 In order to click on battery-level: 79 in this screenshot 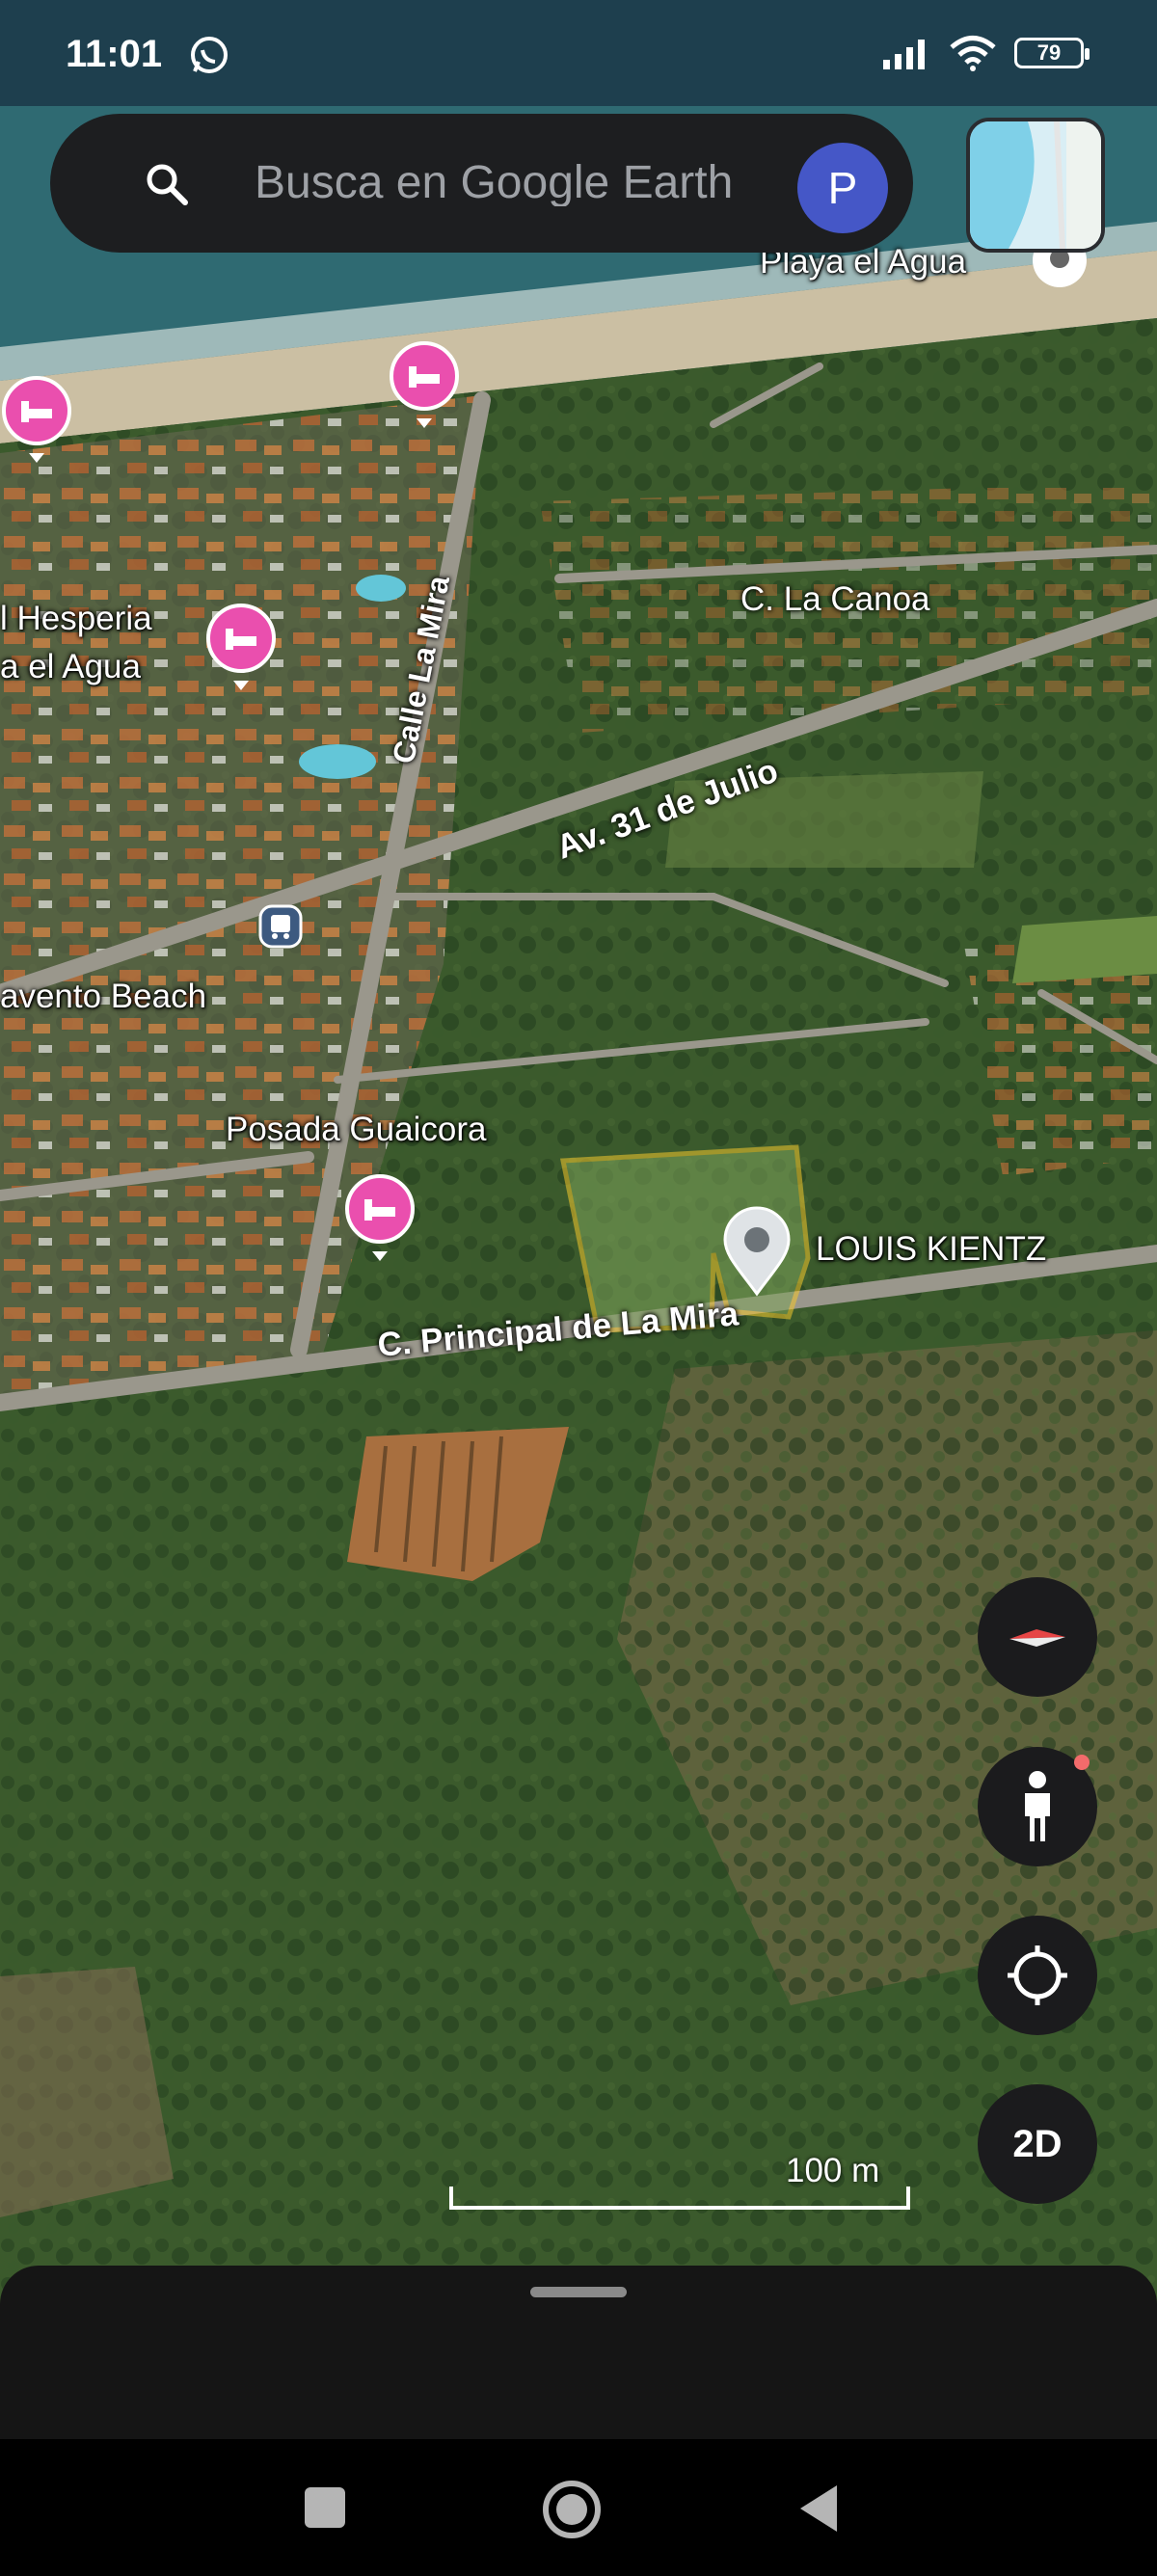, I will do `click(1049, 53)`.